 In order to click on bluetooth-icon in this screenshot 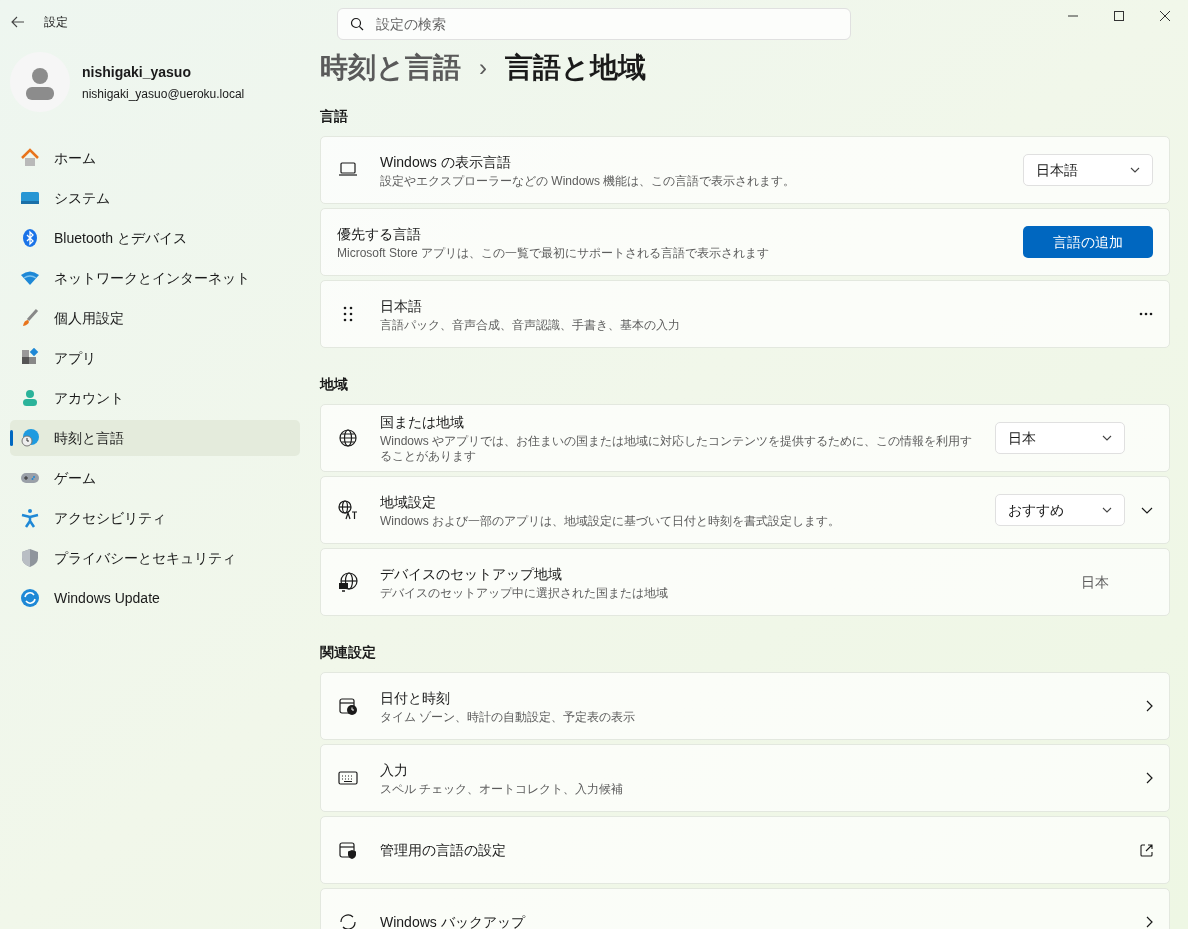, I will do `click(30, 238)`.